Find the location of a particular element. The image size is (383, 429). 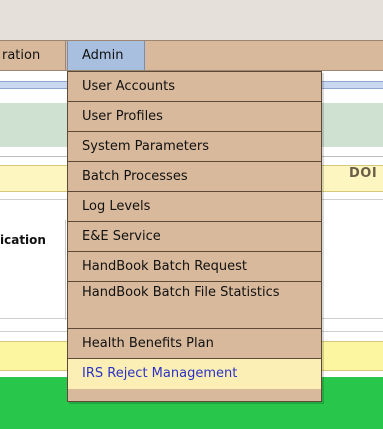

menu-item-irs-reject-management: IRS Reject Management is located at coordinates (194, 374).